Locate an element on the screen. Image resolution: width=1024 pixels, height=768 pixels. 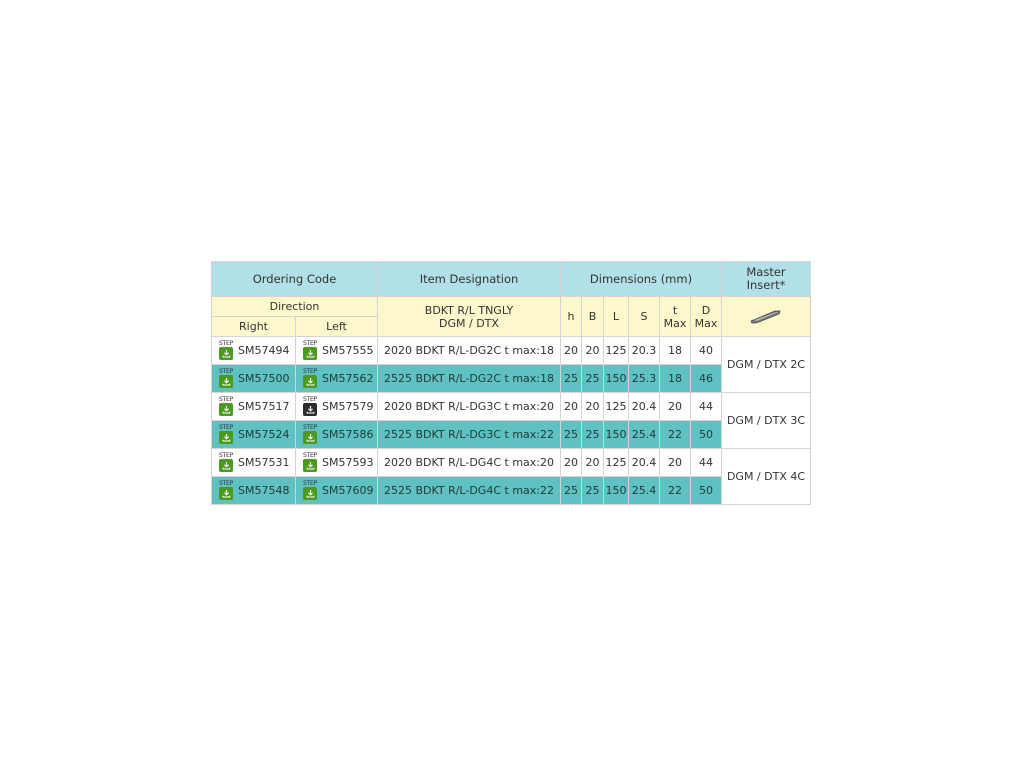
dim-d-value: 50 is located at coordinates (706, 434).